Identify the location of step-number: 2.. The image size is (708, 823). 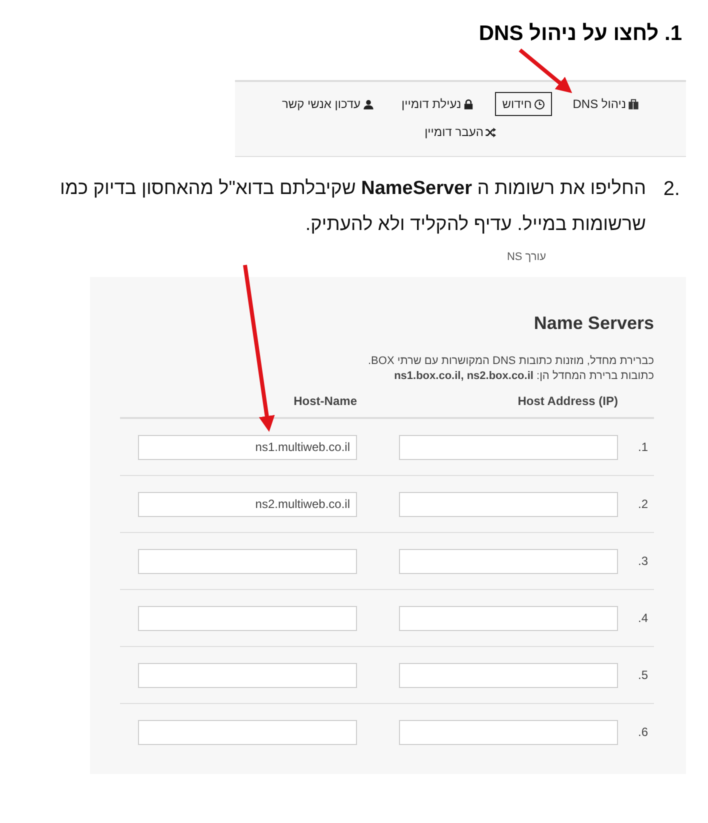
(671, 189).